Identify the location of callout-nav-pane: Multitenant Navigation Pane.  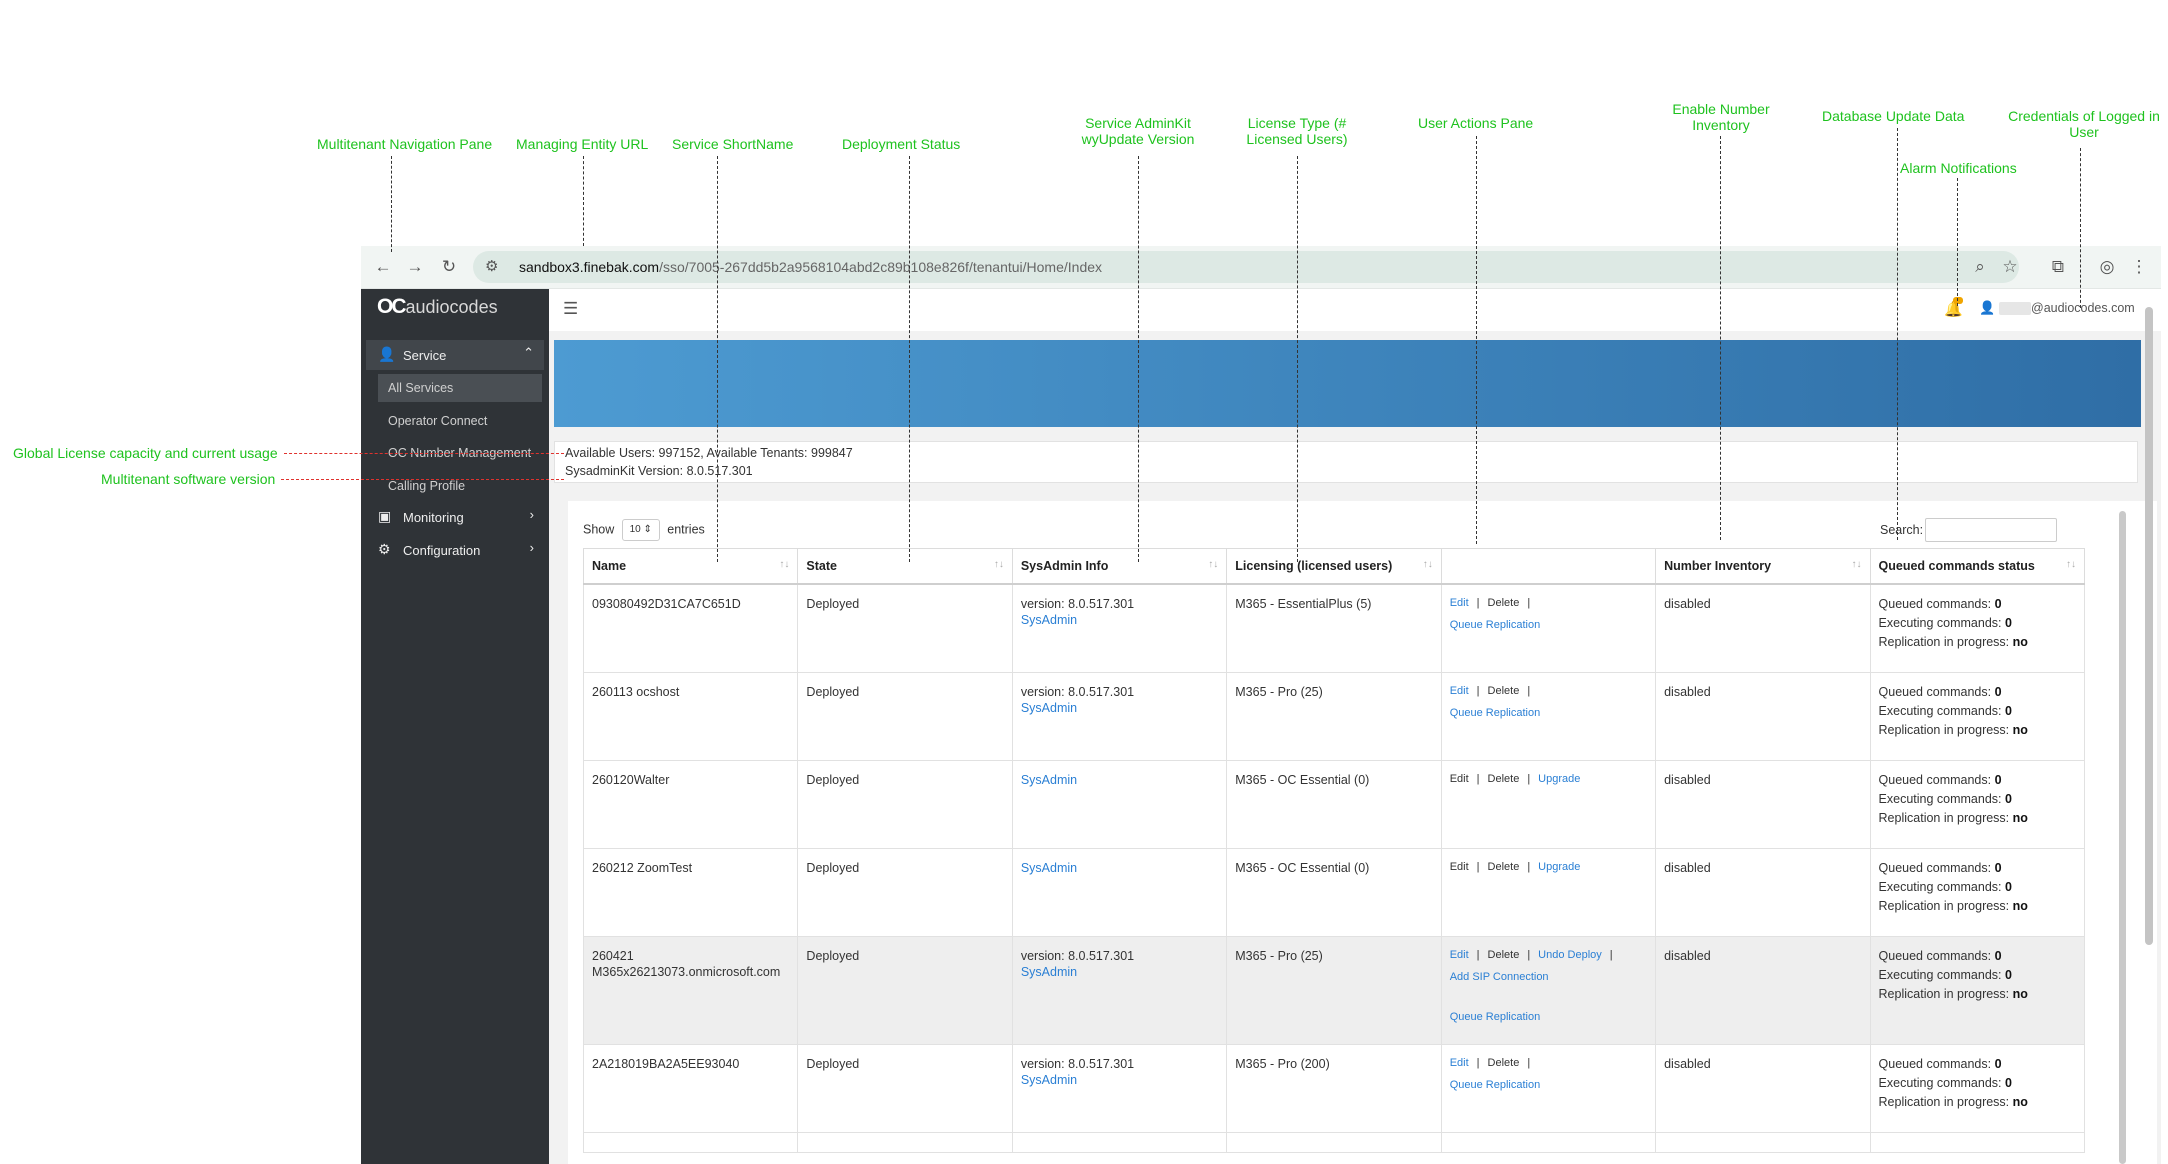
(405, 144).